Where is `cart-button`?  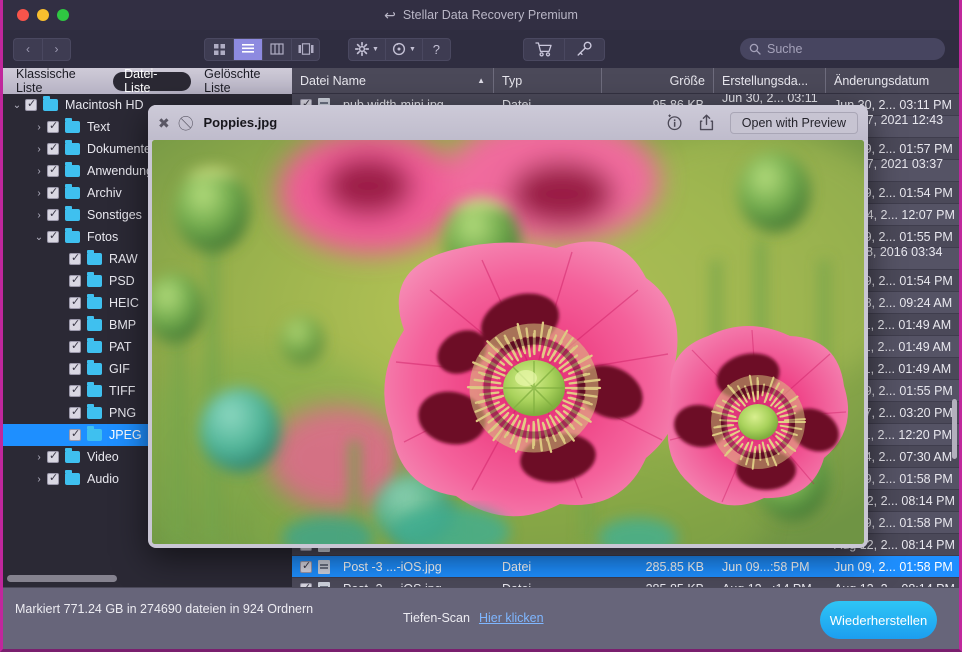 cart-button is located at coordinates (543, 49).